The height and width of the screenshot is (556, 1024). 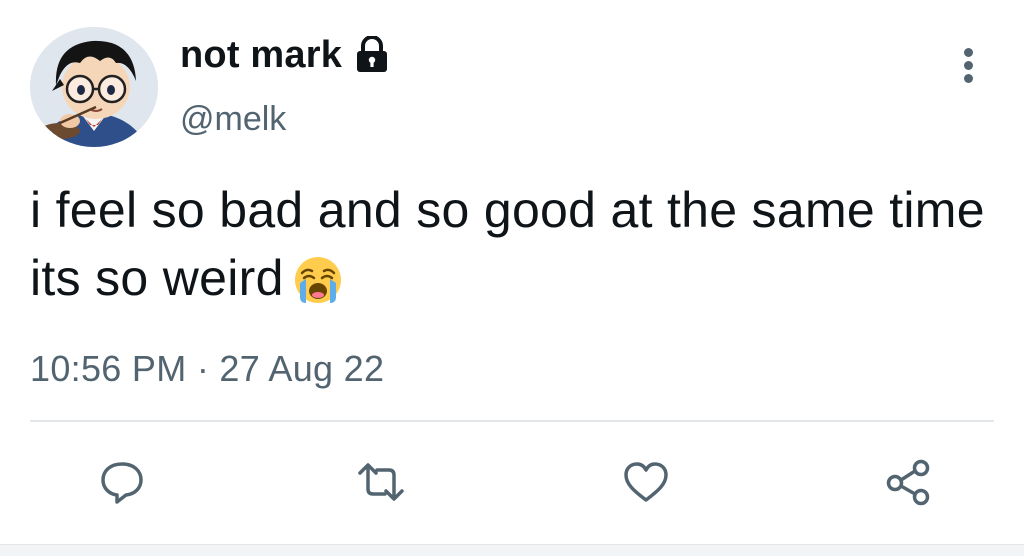 I want to click on like-button, so click(x=646, y=482).